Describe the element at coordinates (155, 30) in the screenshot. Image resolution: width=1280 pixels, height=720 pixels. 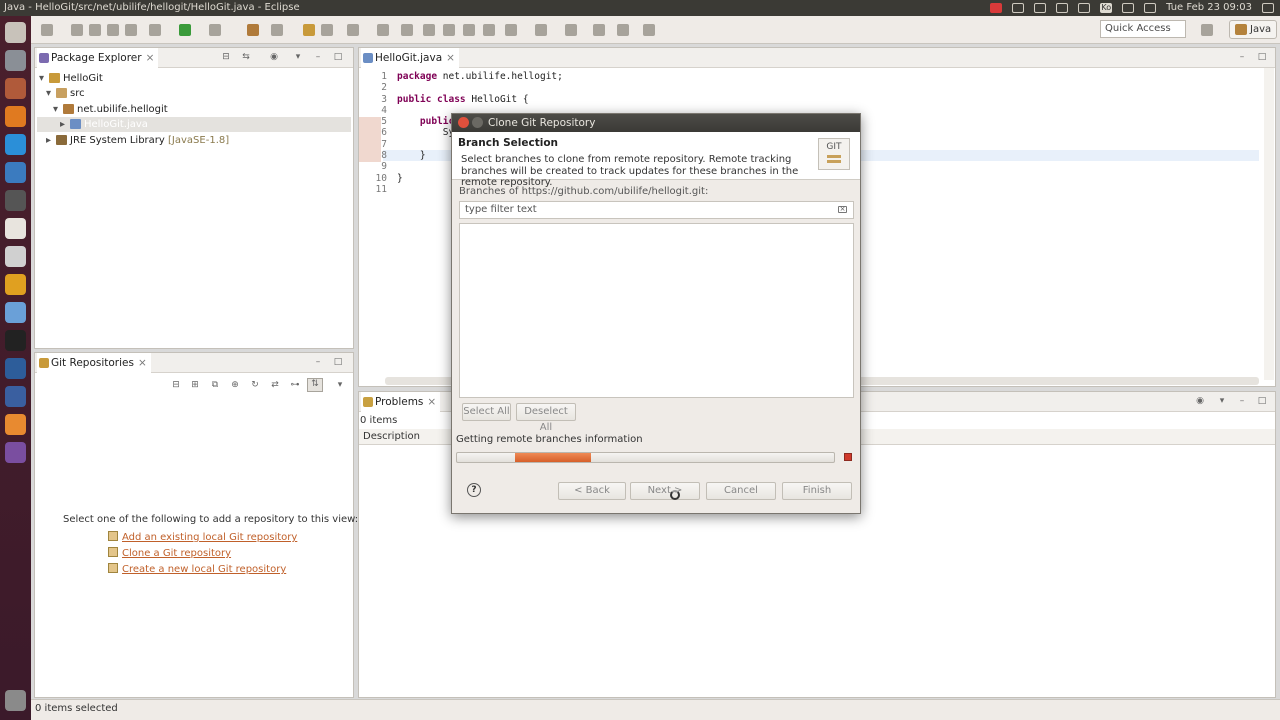
I see `debug-icon` at that location.